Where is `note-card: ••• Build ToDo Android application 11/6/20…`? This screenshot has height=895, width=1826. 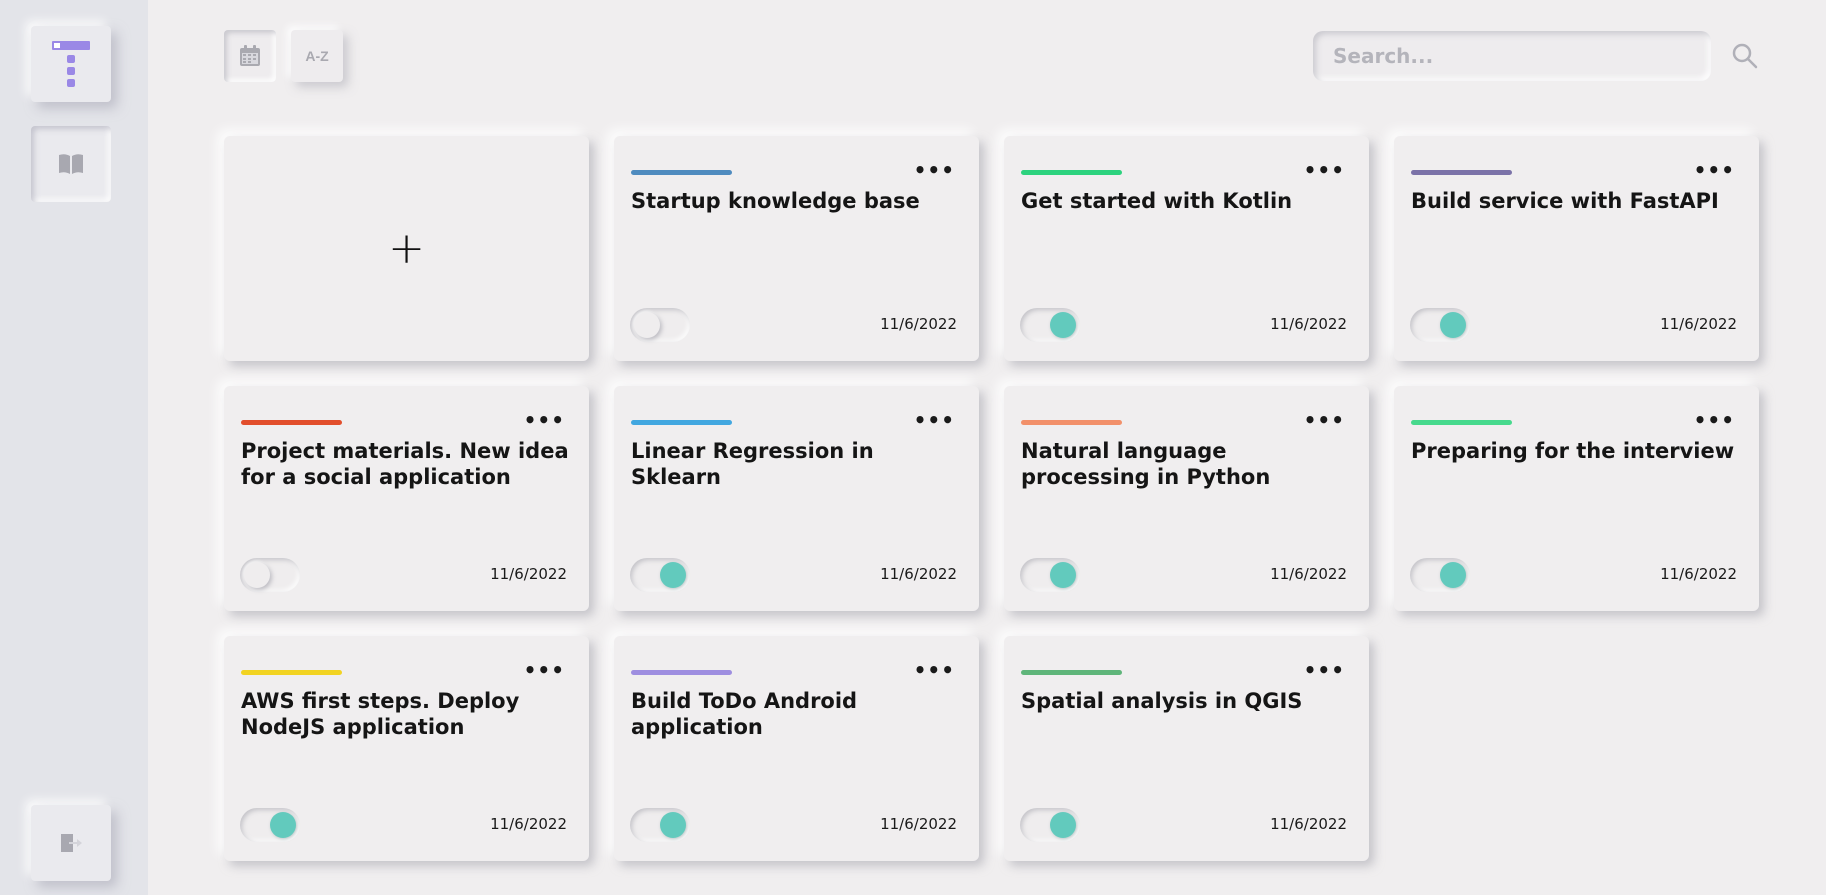 note-card: ••• Build ToDo Android application 11/6/20… is located at coordinates (796, 748).